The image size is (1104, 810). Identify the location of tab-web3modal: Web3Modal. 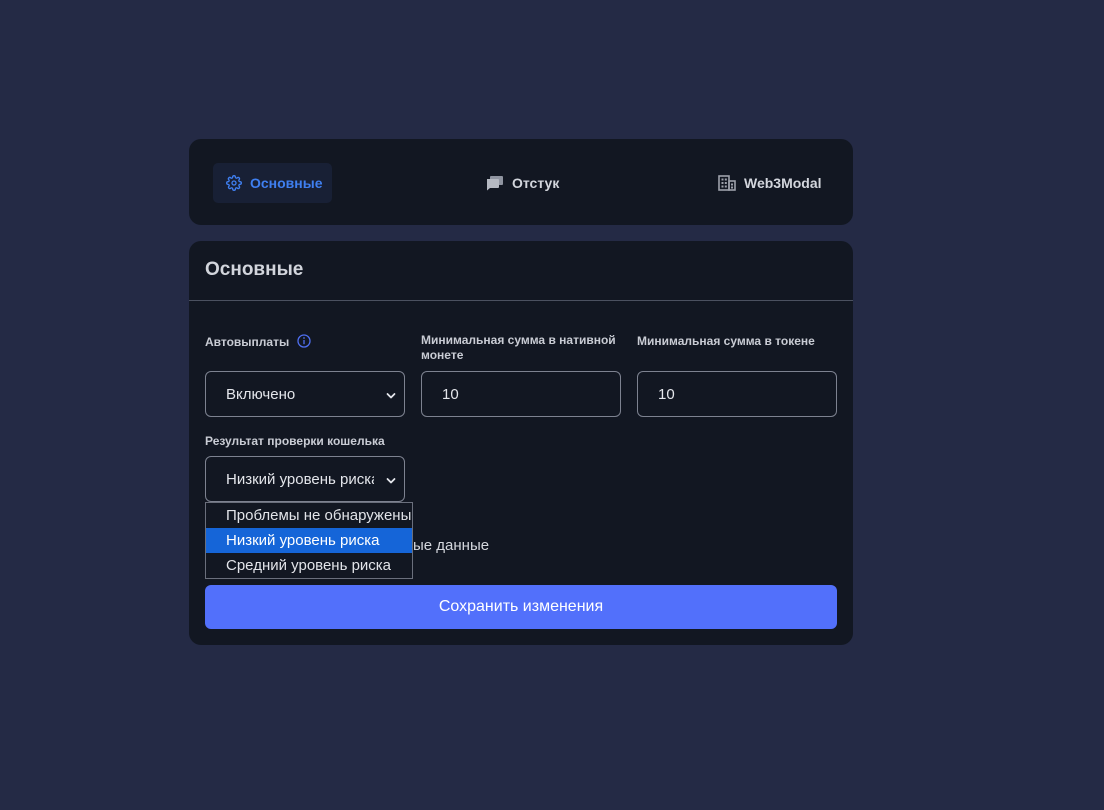
(770, 183).